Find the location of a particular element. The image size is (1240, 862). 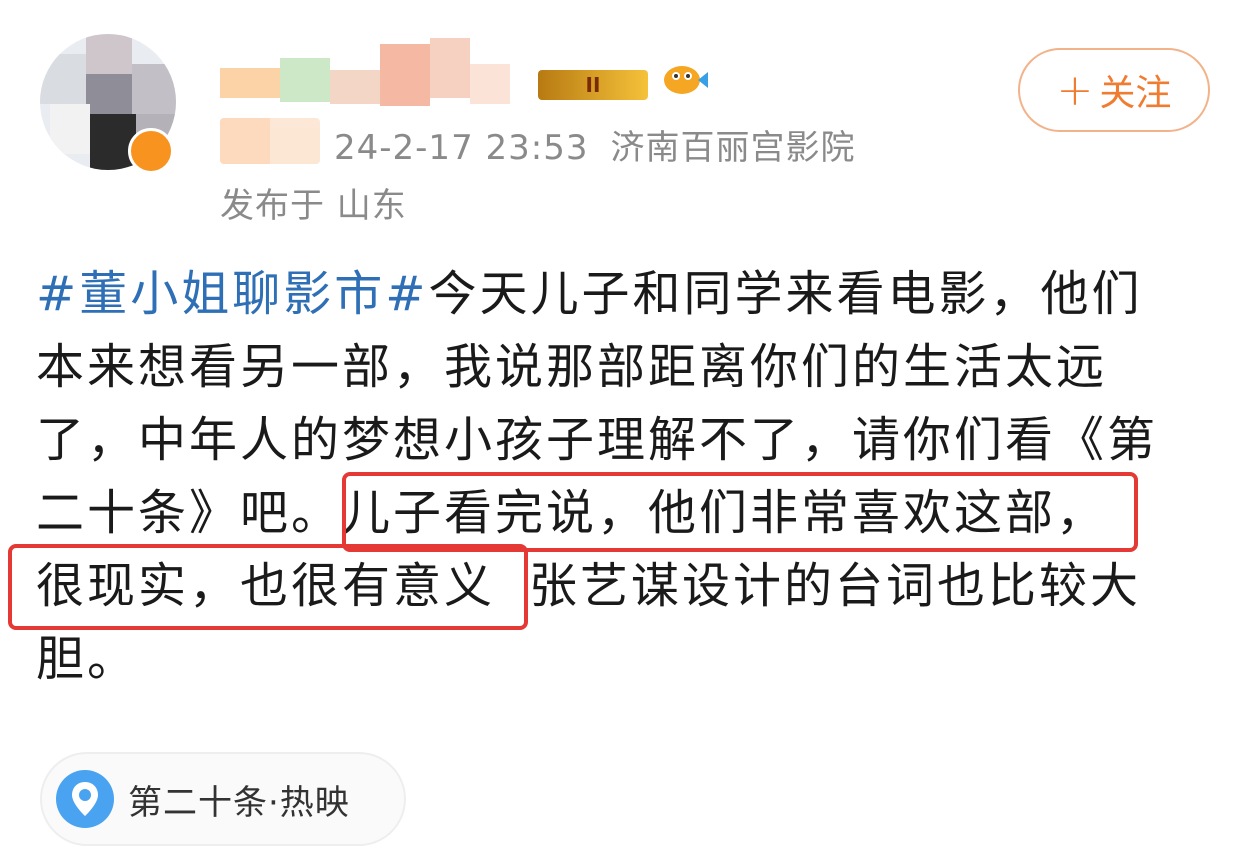

post-line: 本来想看另一部，我说那部距离你们的生活太远 is located at coordinates (626, 367).